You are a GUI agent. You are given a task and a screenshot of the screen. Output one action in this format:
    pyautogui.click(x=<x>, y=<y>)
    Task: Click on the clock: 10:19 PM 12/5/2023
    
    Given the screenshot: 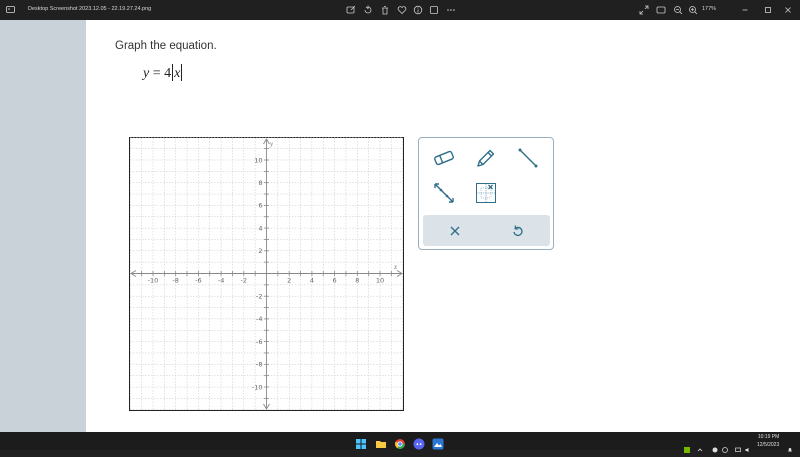 What is the action you would take?
    pyautogui.click(x=768, y=441)
    